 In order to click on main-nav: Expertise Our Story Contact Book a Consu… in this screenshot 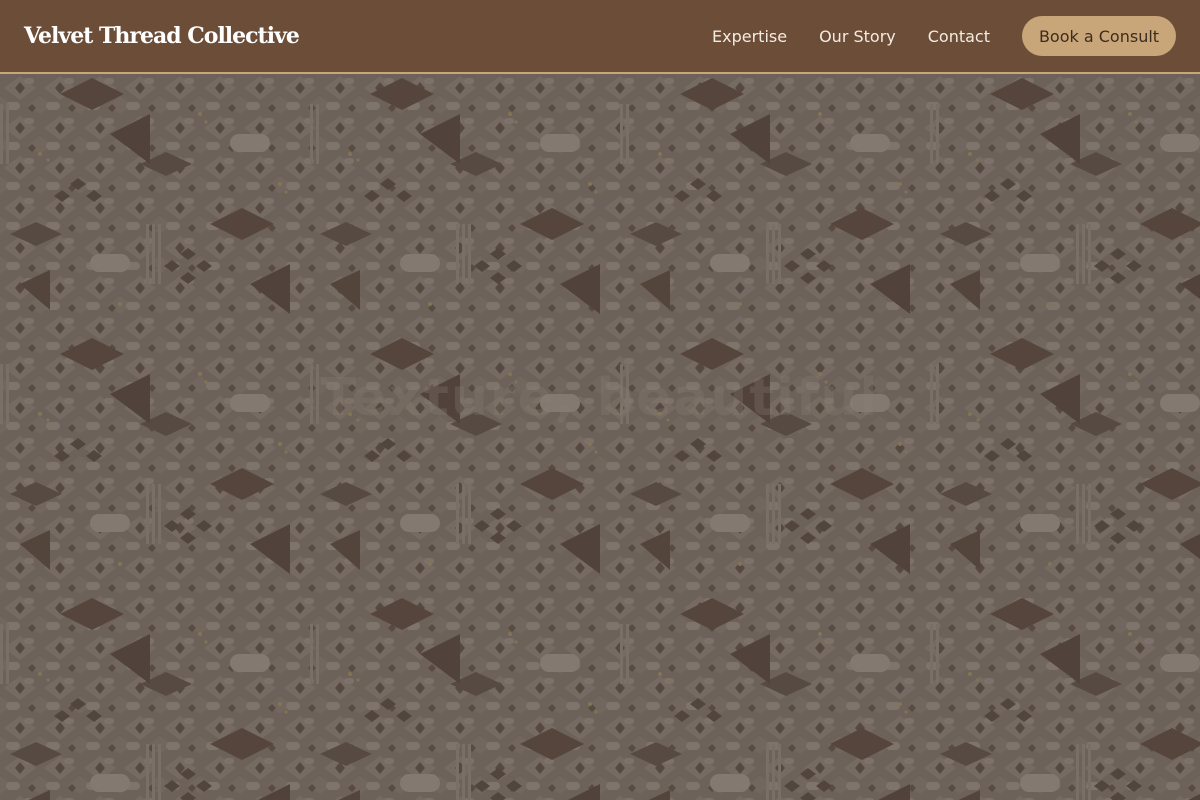, I will do `click(944, 36)`.